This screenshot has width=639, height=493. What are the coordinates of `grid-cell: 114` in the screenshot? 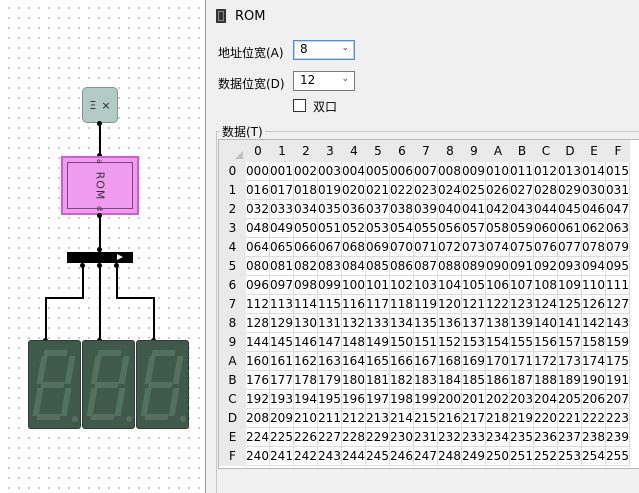 It's located at (306, 304).